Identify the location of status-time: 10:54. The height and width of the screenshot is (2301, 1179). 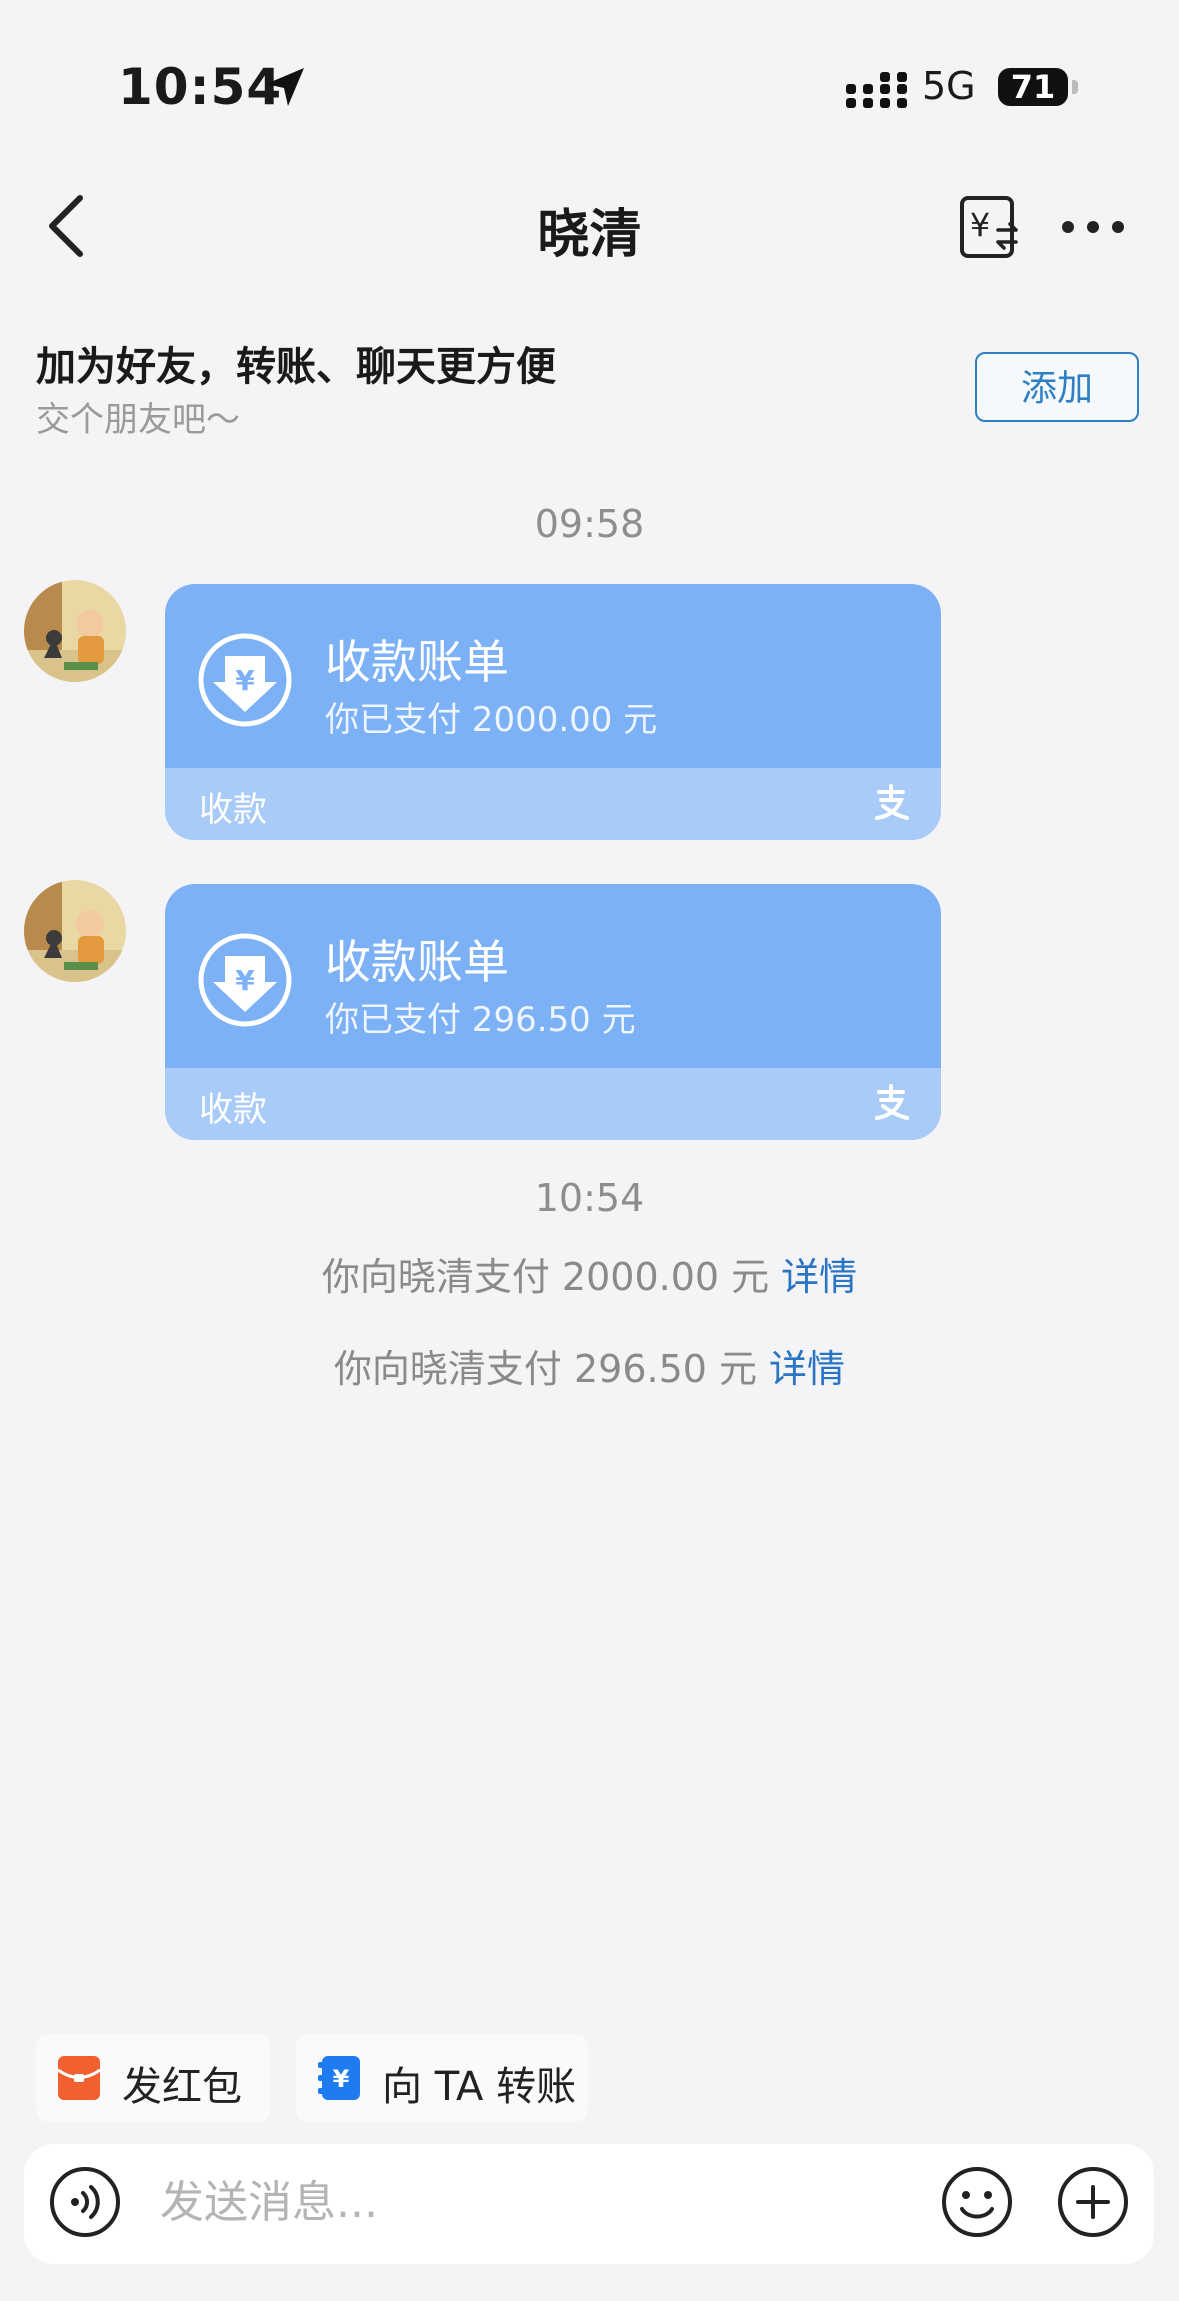
(200, 87).